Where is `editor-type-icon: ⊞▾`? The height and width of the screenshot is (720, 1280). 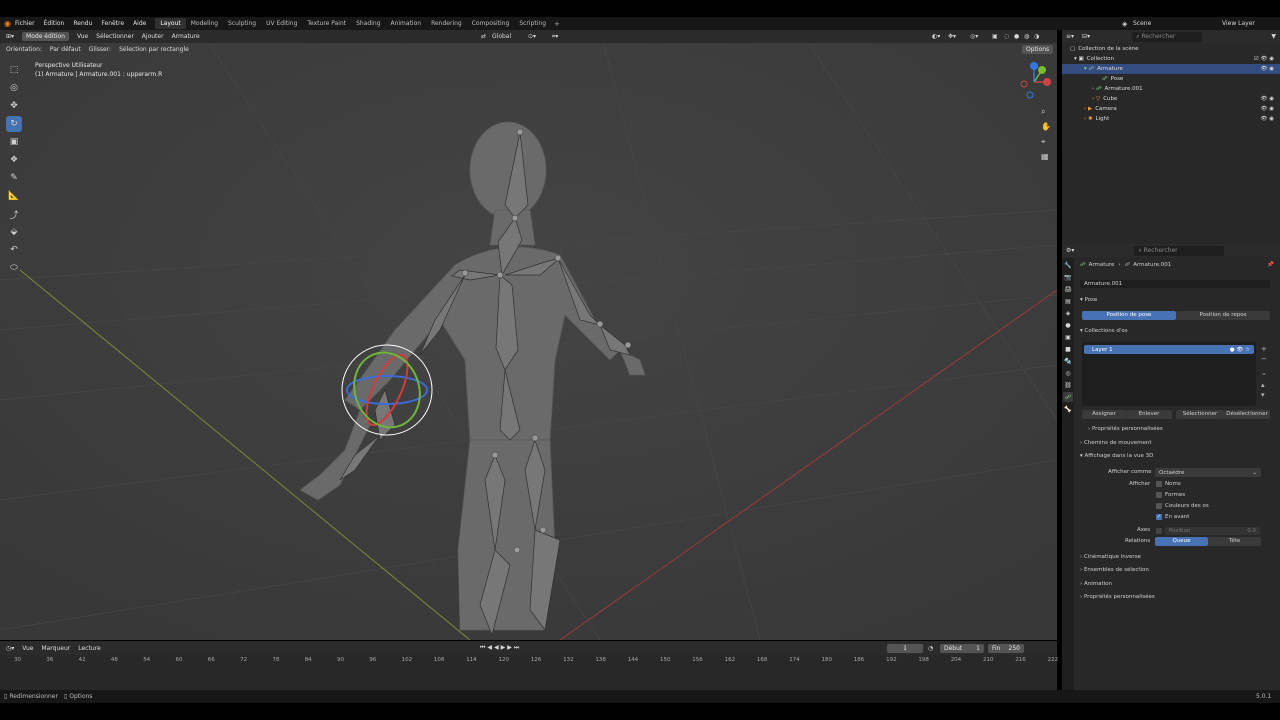
editor-type-icon: ⊞▾ is located at coordinates (10, 36).